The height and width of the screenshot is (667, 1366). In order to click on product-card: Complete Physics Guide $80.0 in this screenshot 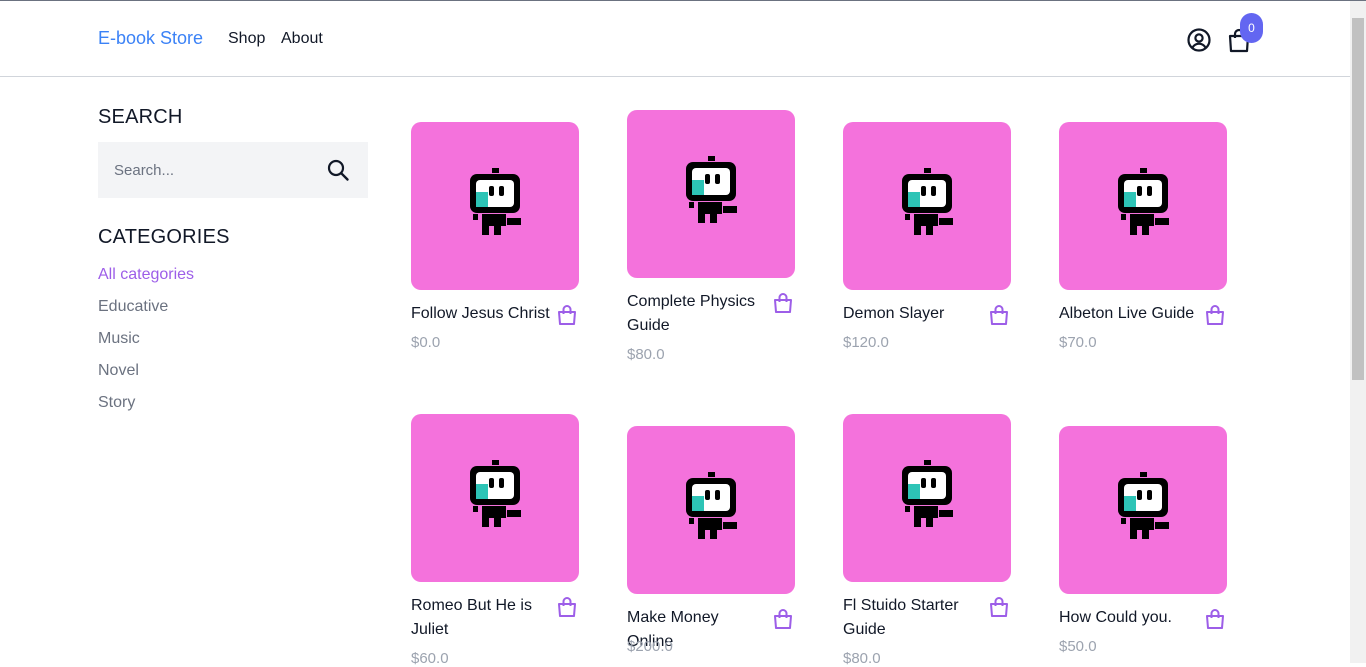, I will do `click(711, 236)`.